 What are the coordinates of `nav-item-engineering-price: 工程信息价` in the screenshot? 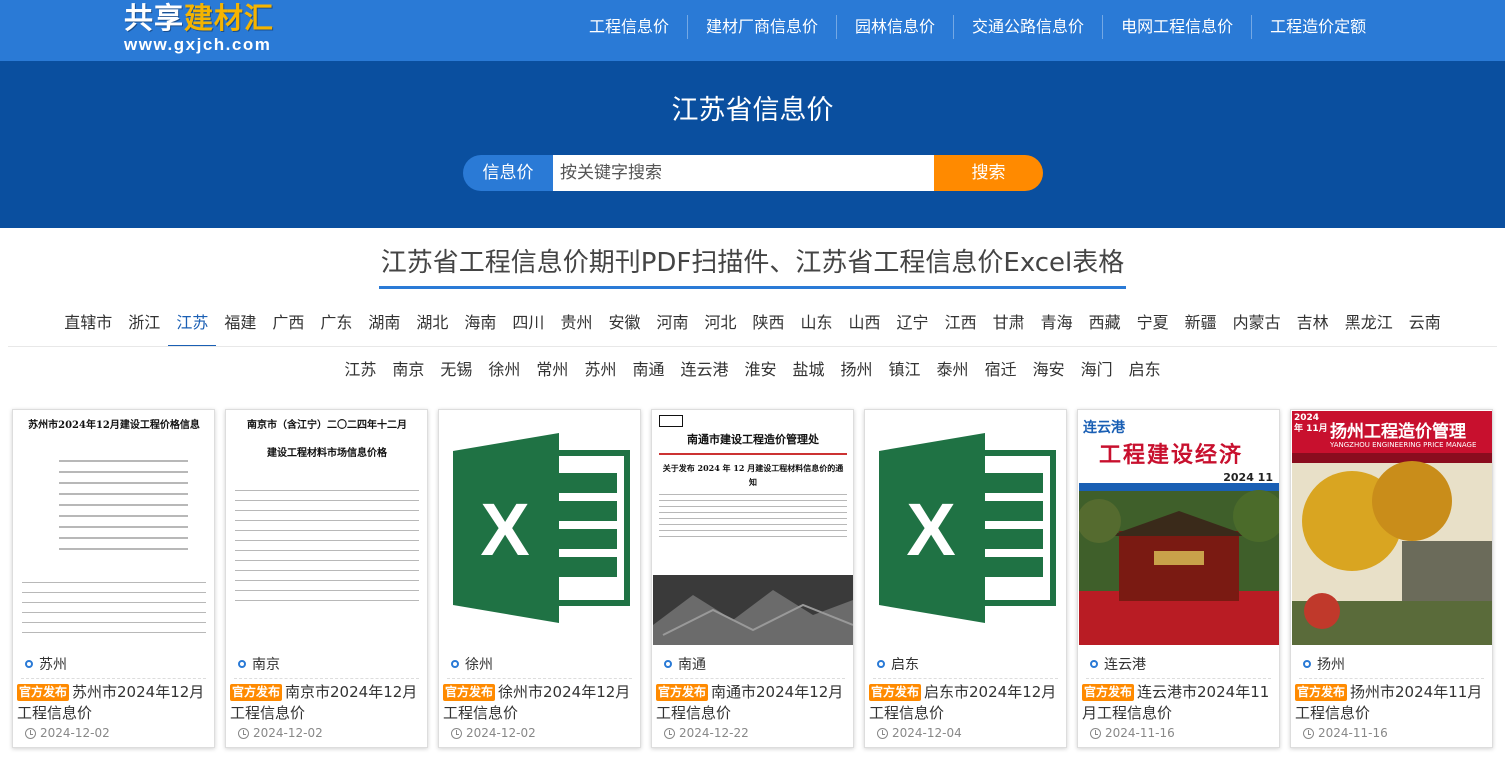 It's located at (630, 27).